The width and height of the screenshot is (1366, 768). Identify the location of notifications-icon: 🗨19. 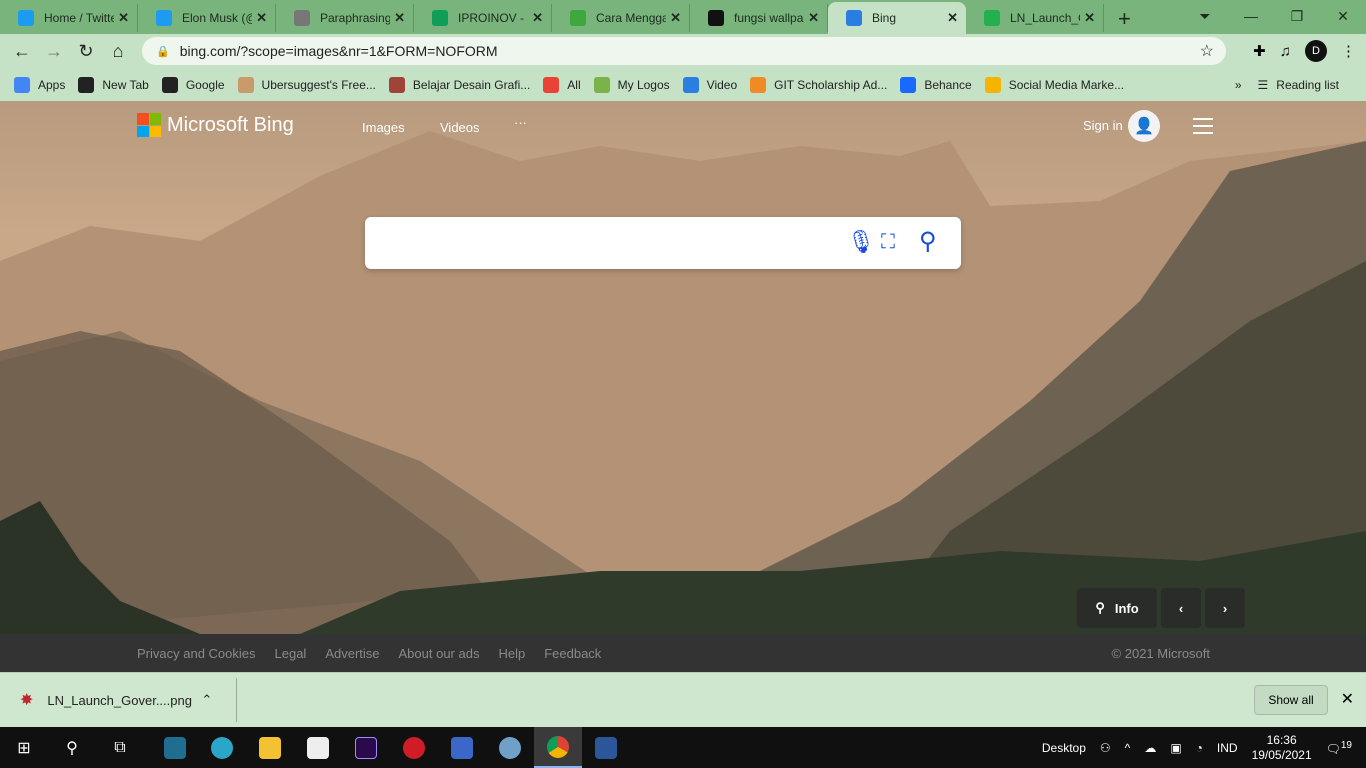
(1339, 748).